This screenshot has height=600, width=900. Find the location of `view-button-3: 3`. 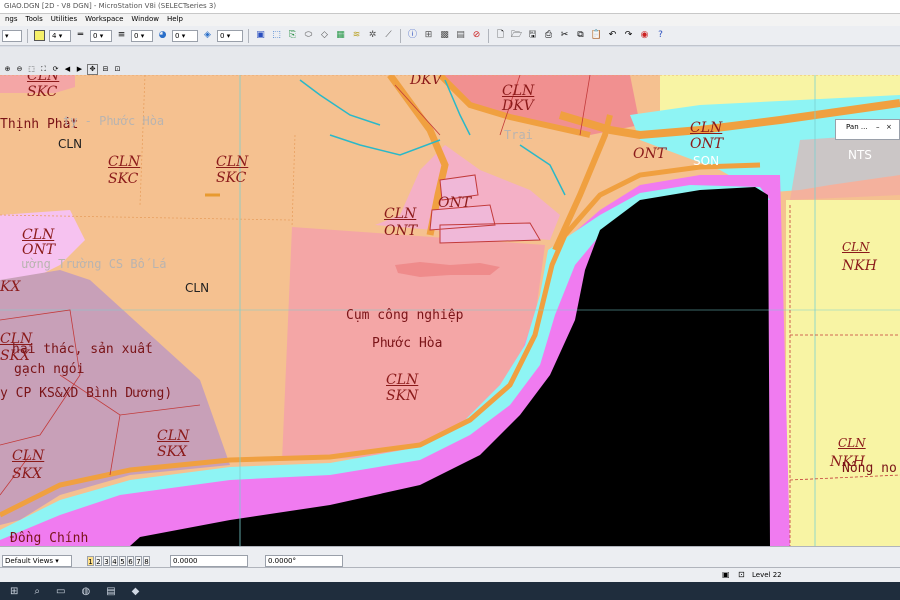

view-button-3: 3 is located at coordinates (106, 561).